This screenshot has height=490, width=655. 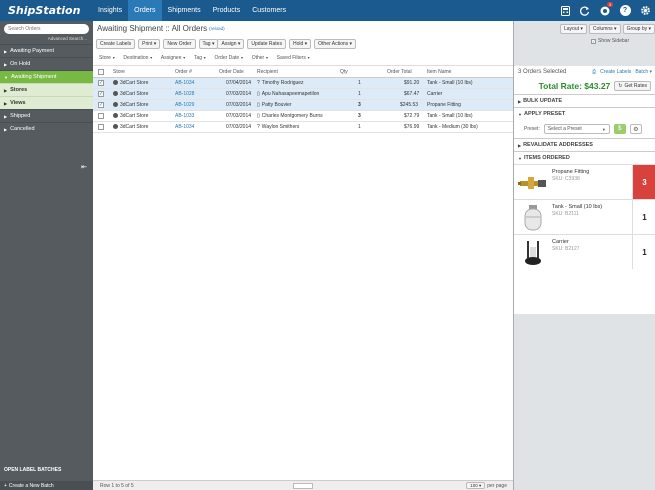 I want to click on update-rates-button: Update Rates, so click(x=266, y=43).